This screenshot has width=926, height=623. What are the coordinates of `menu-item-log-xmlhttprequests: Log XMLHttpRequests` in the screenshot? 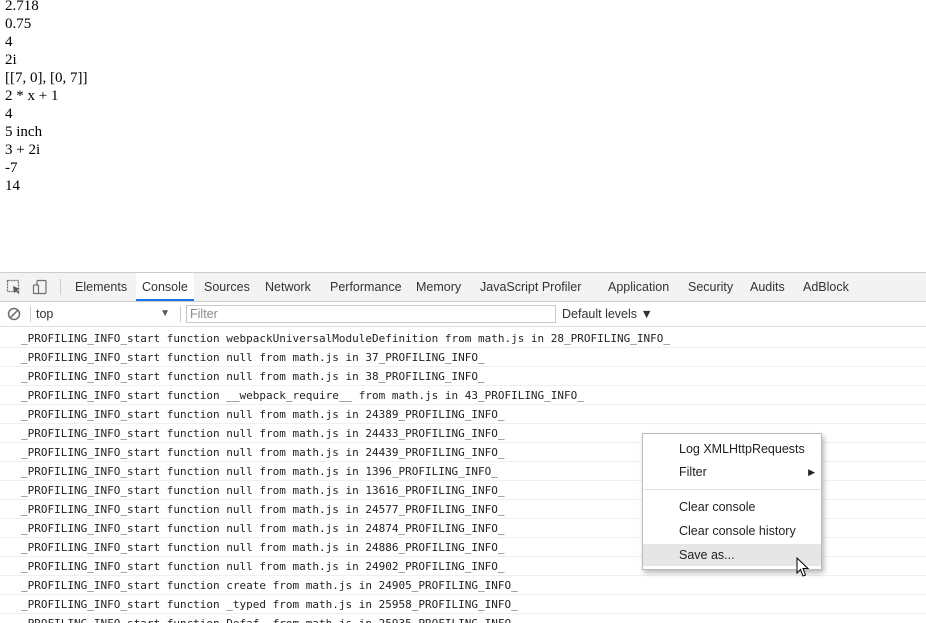 It's located at (732, 449).